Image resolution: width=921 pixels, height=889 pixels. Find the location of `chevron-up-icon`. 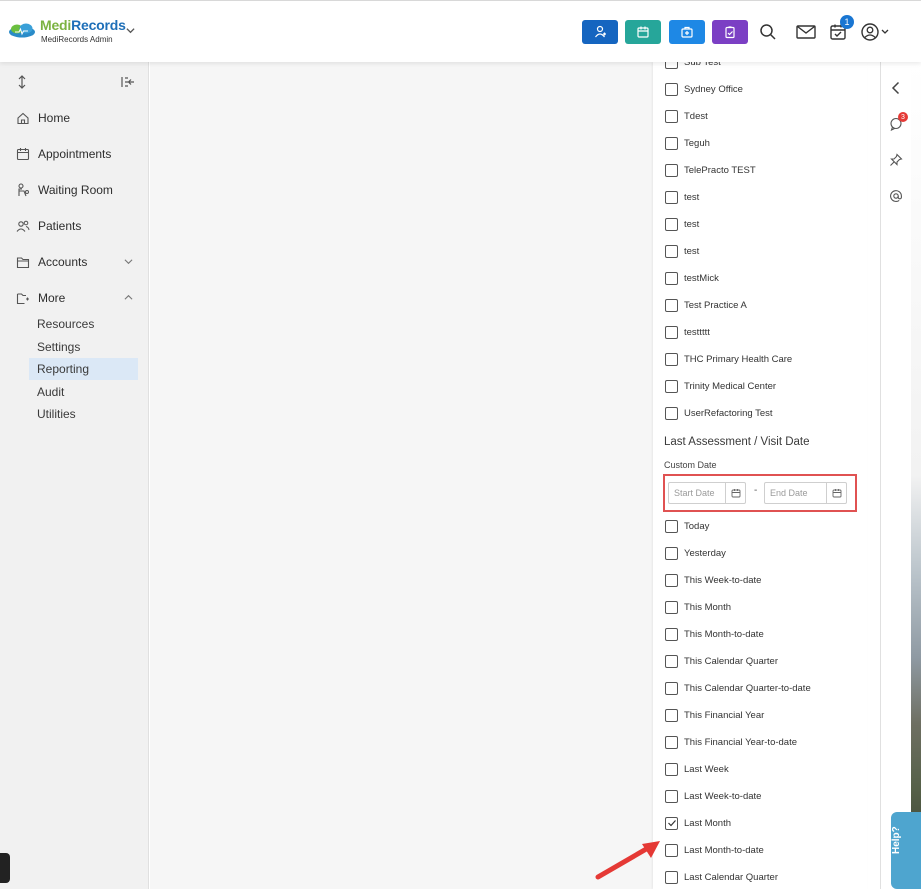

chevron-up-icon is located at coordinates (128, 297).